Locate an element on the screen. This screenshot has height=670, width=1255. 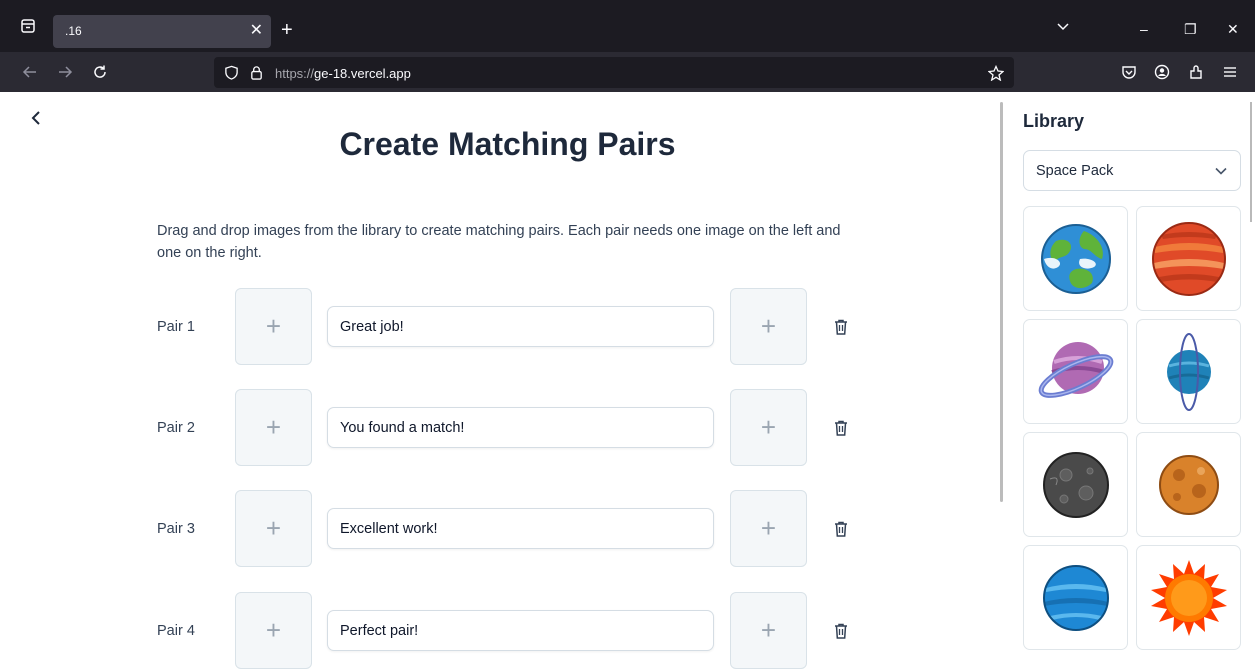
orange-cratered-planet-image is located at coordinates (1189, 485).